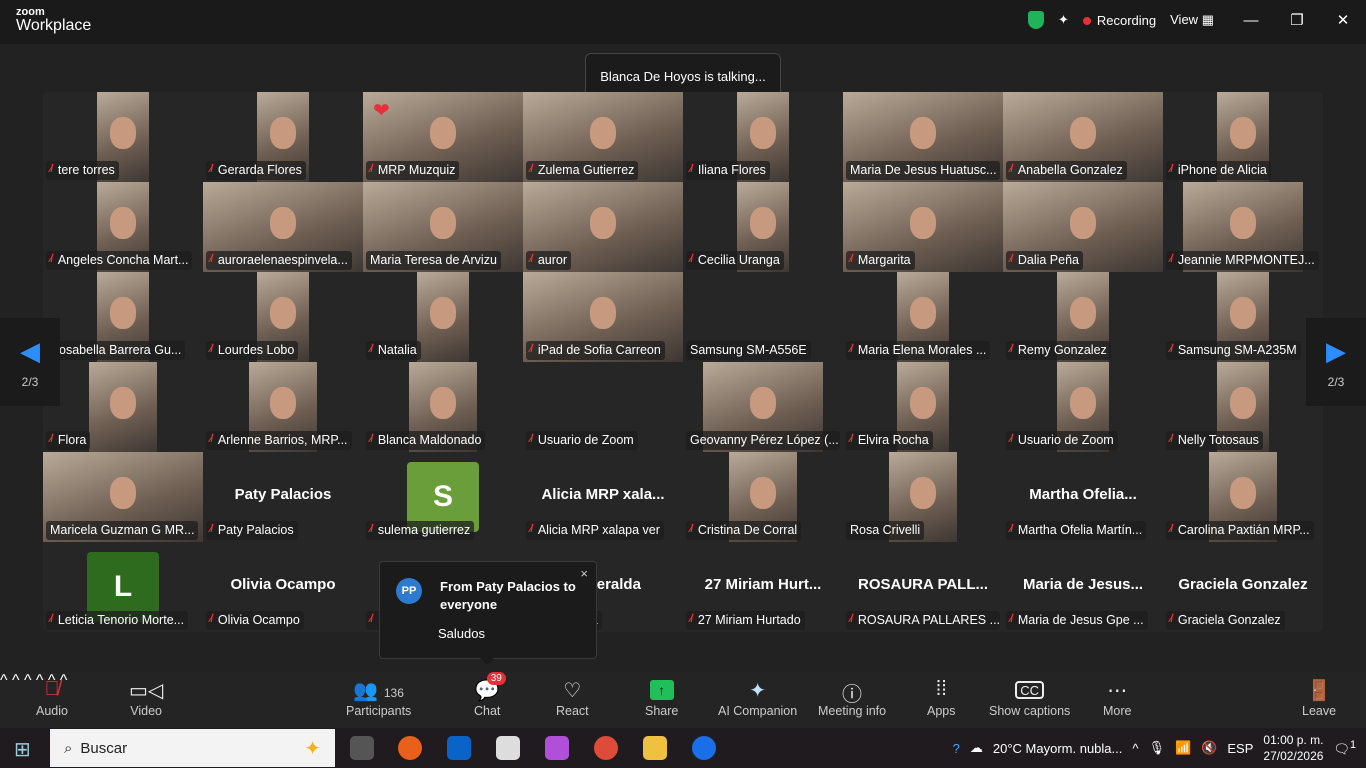  I want to click on participant-tile: Paty Palacios ⁄̸ Paty Palacios, so click(283, 497).